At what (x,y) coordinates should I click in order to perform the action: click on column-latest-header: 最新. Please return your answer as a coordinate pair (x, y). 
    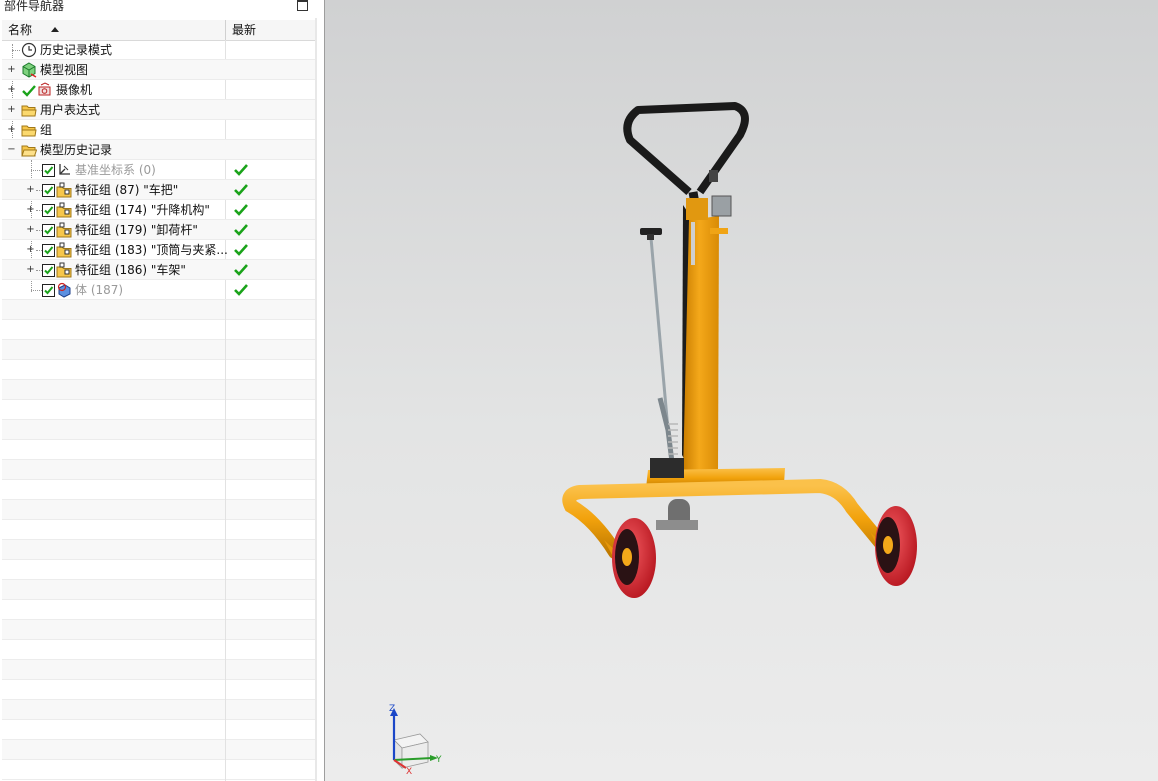
    Looking at the image, I should click on (274, 30).